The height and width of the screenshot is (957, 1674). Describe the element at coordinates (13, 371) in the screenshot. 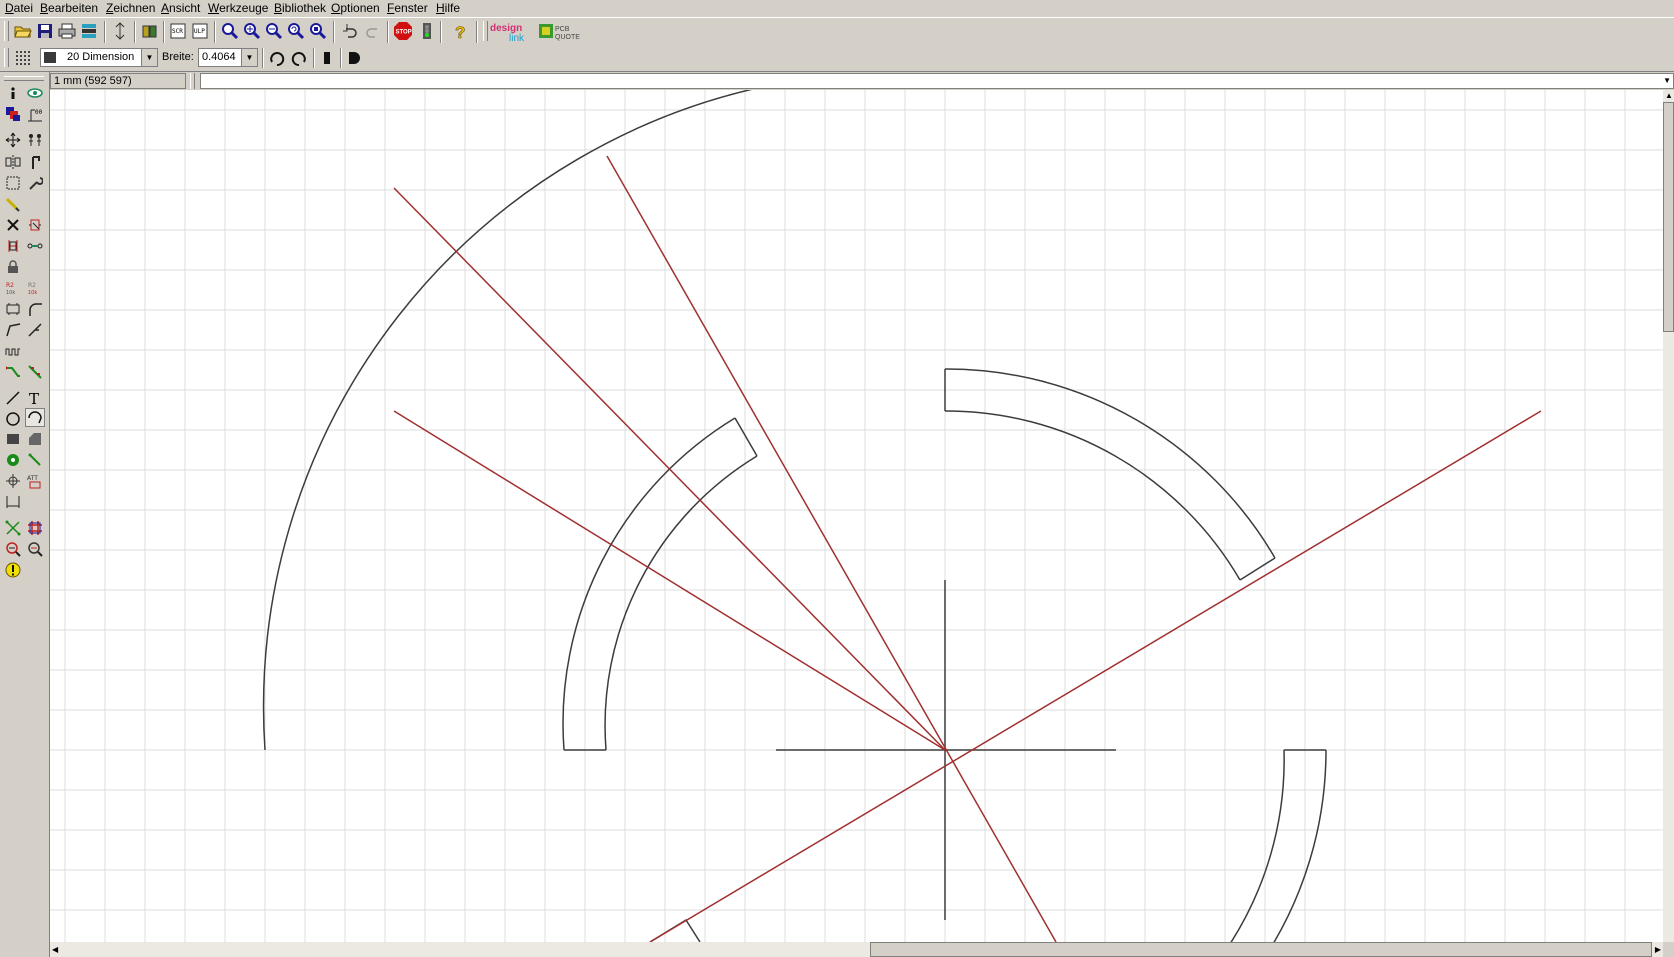

I see `route-button` at that location.